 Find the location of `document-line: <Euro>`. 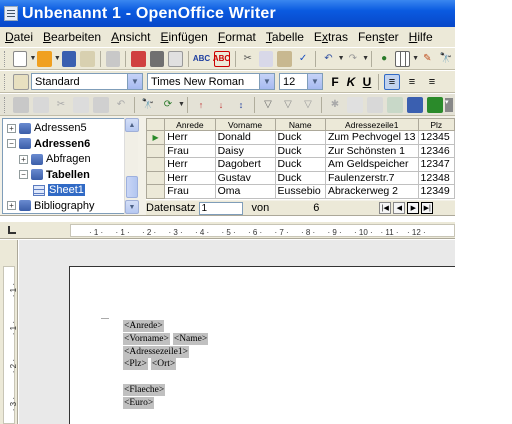

document-line: <Euro> is located at coordinates (140, 402).